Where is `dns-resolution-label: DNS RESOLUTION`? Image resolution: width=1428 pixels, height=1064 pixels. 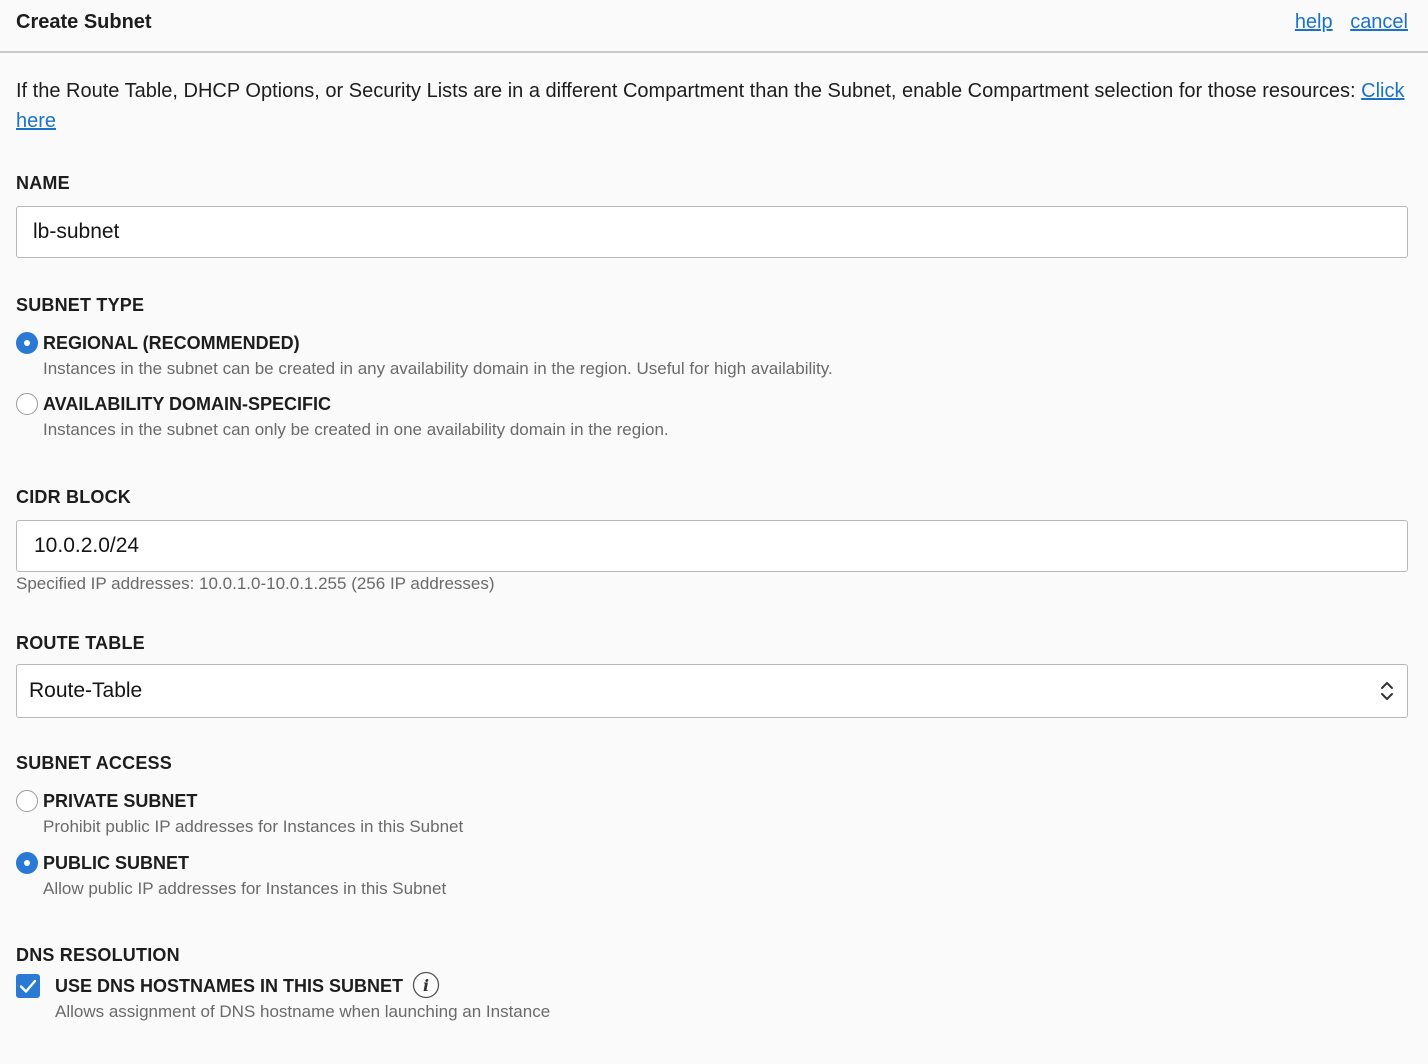 dns-resolution-label: DNS RESOLUTION is located at coordinates (98, 955).